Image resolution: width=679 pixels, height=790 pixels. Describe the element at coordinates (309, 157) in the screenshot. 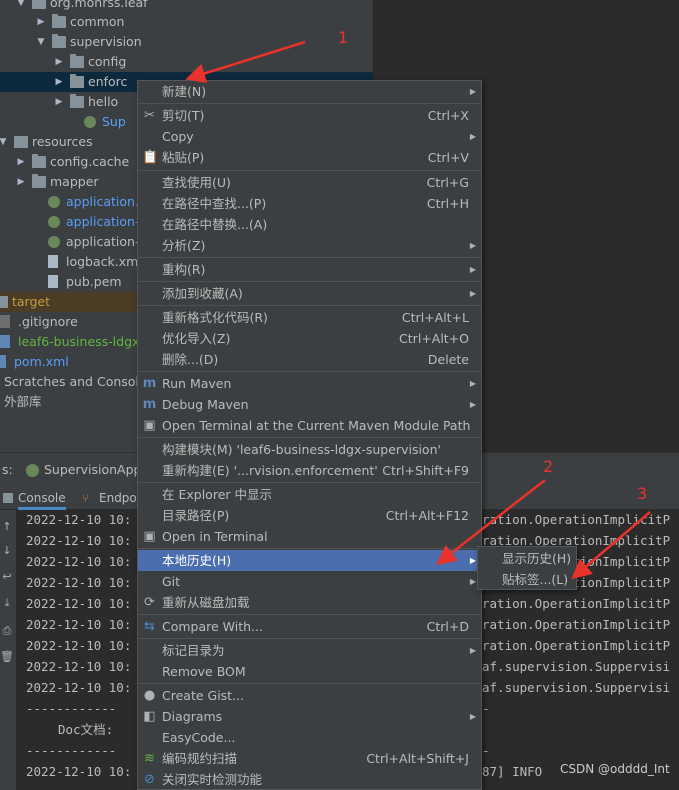

I see `menu-item: 📋 粘贴(P) Ctrl+V` at that location.